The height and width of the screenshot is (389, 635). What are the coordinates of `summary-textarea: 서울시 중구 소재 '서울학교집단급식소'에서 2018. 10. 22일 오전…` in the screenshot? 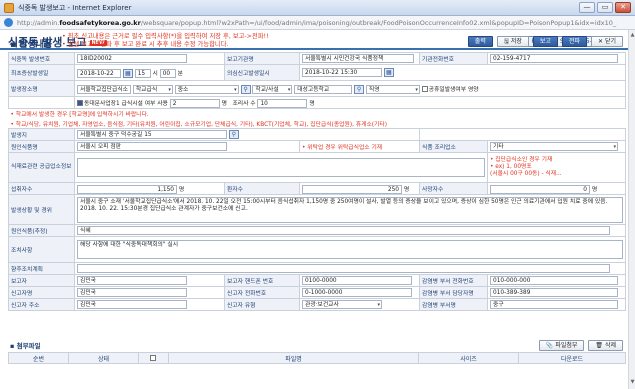 It's located at (350, 209).